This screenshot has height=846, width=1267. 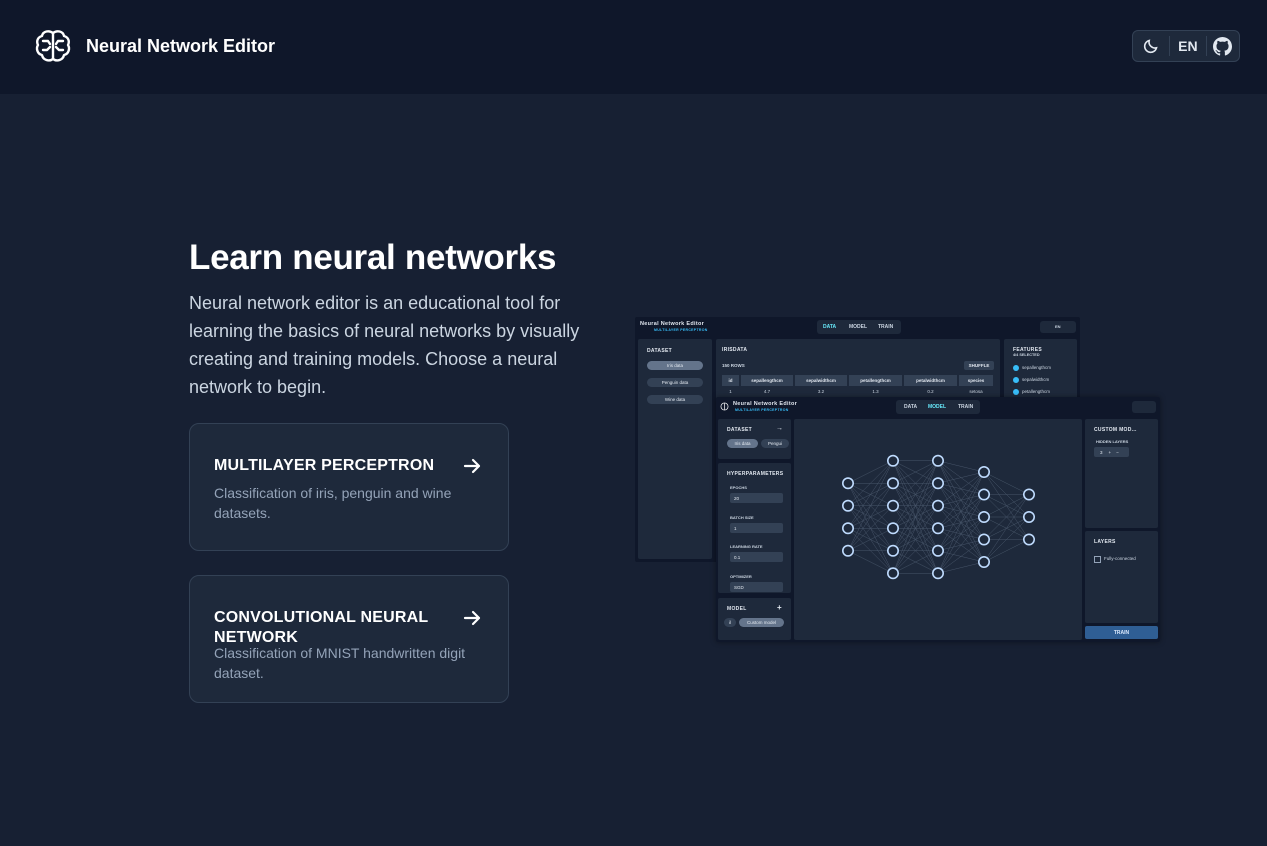 What do you see at coordinates (1026, 355) in the screenshot?
I see `preview-features-count: 4/4 SELECTED` at bounding box center [1026, 355].